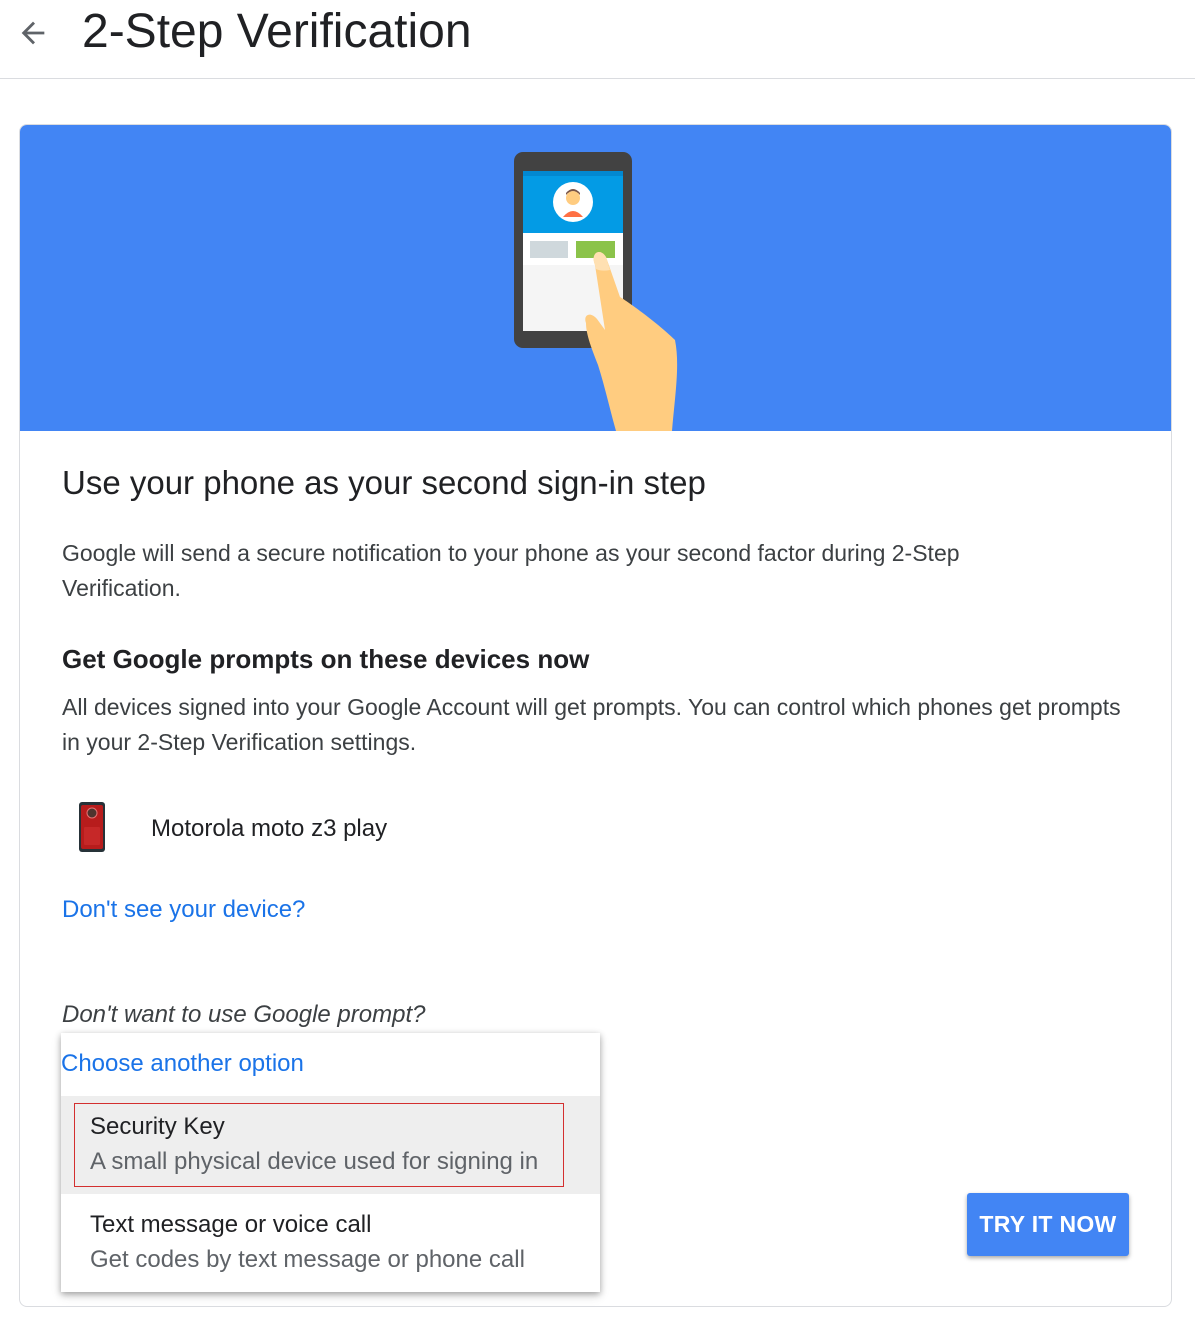 The height and width of the screenshot is (1327, 1195). I want to click on device-name: Motorola moto z3 play, so click(269, 828).